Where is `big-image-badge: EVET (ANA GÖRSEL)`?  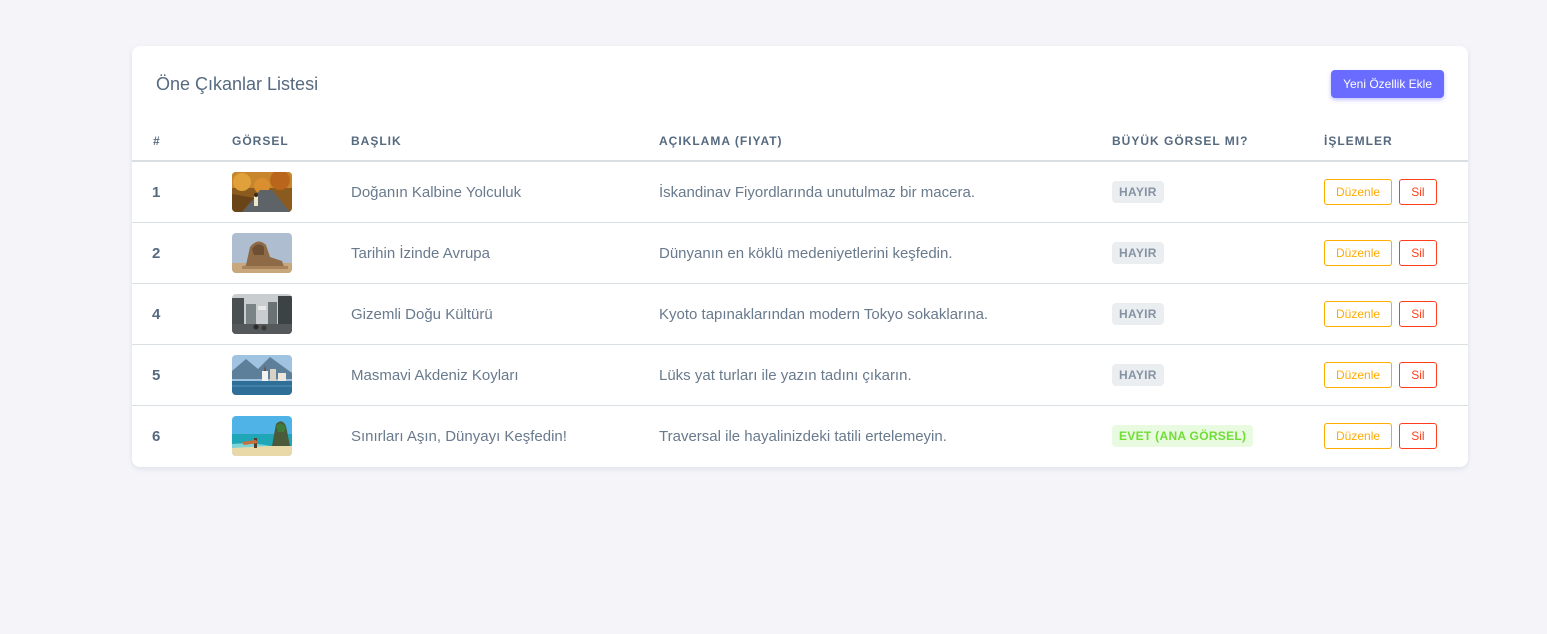
big-image-badge: EVET (ANA GÖRSEL) is located at coordinates (1183, 436).